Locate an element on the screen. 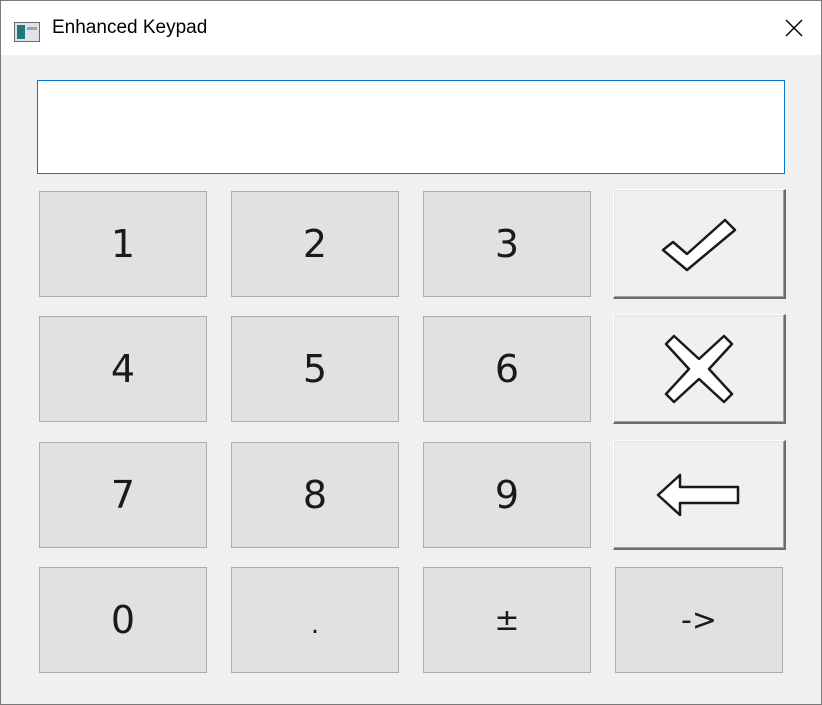 The image size is (822, 705). confirm-button is located at coordinates (699, 244).